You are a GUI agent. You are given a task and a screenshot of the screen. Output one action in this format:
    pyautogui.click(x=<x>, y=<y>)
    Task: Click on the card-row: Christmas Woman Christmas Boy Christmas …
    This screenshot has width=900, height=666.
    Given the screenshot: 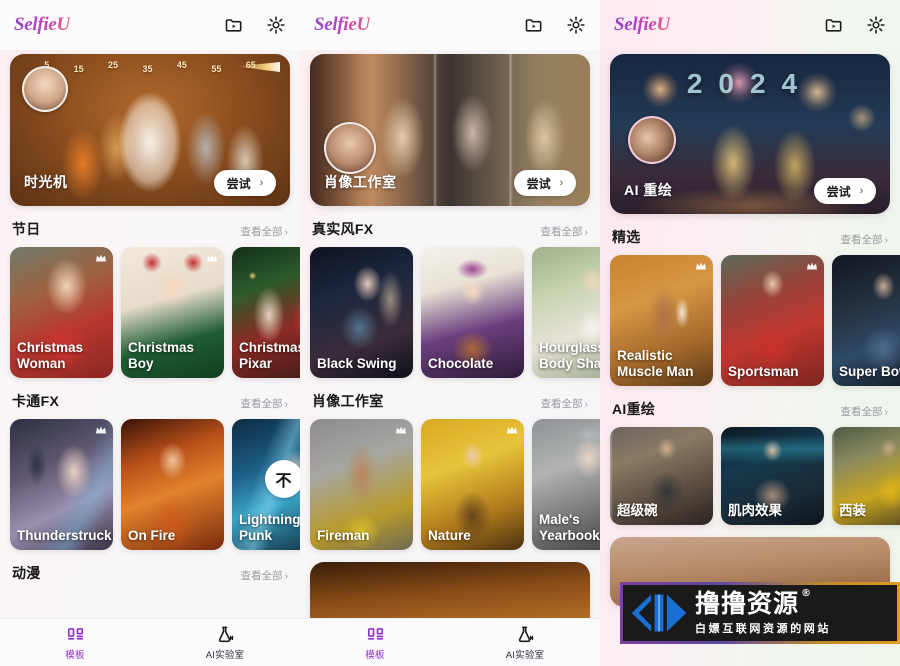 What is the action you would take?
    pyautogui.click(x=150, y=312)
    